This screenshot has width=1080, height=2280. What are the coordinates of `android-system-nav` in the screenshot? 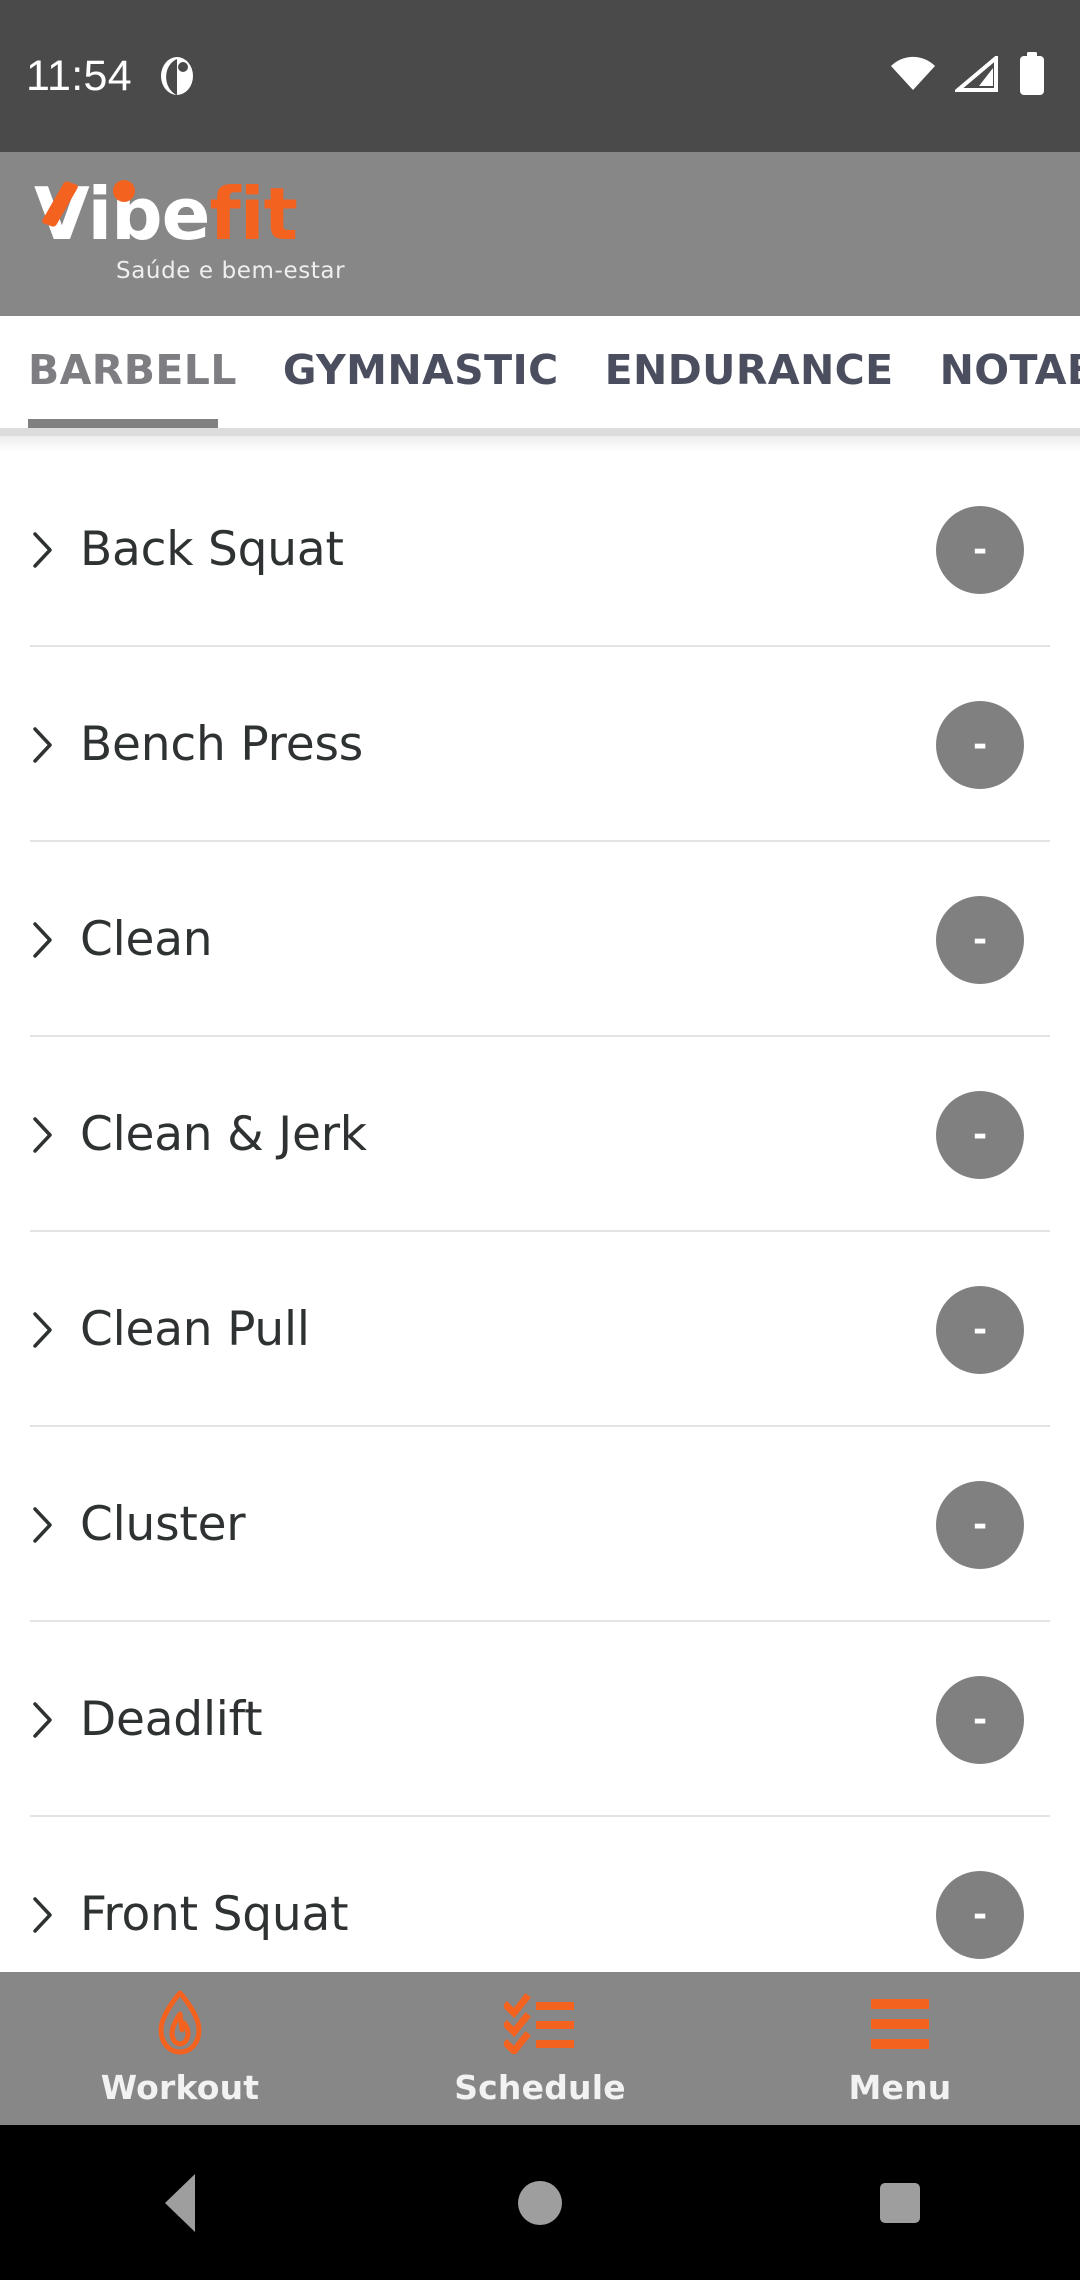 It's located at (540, 2202).